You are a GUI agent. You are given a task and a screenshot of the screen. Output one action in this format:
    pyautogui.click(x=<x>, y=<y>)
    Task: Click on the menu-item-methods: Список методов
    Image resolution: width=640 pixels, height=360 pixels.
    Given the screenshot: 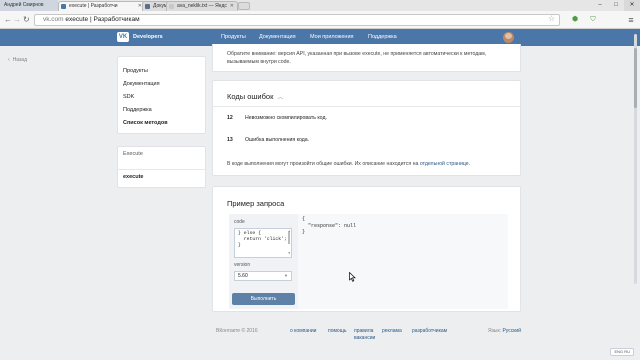 What is the action you would take?
    pyautogui.click(x=161, y=123)
    